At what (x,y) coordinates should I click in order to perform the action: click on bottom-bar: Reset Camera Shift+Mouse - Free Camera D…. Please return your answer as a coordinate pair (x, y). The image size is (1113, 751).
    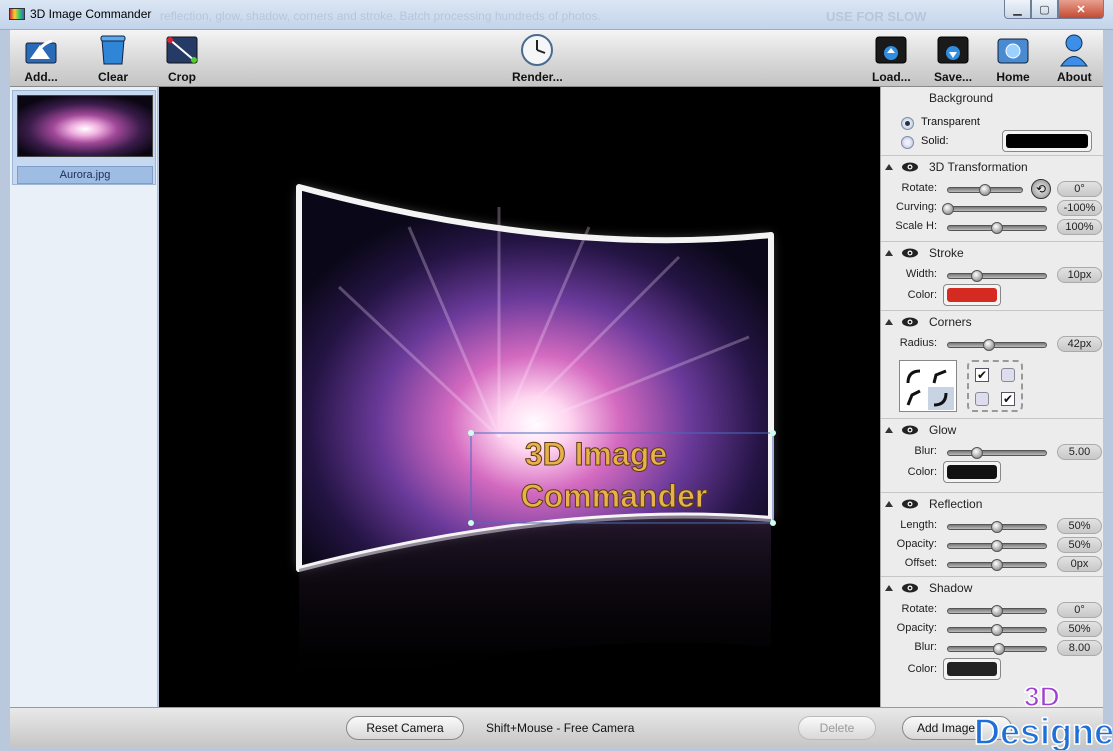
    Looking at the image, I should click on (556, 727).